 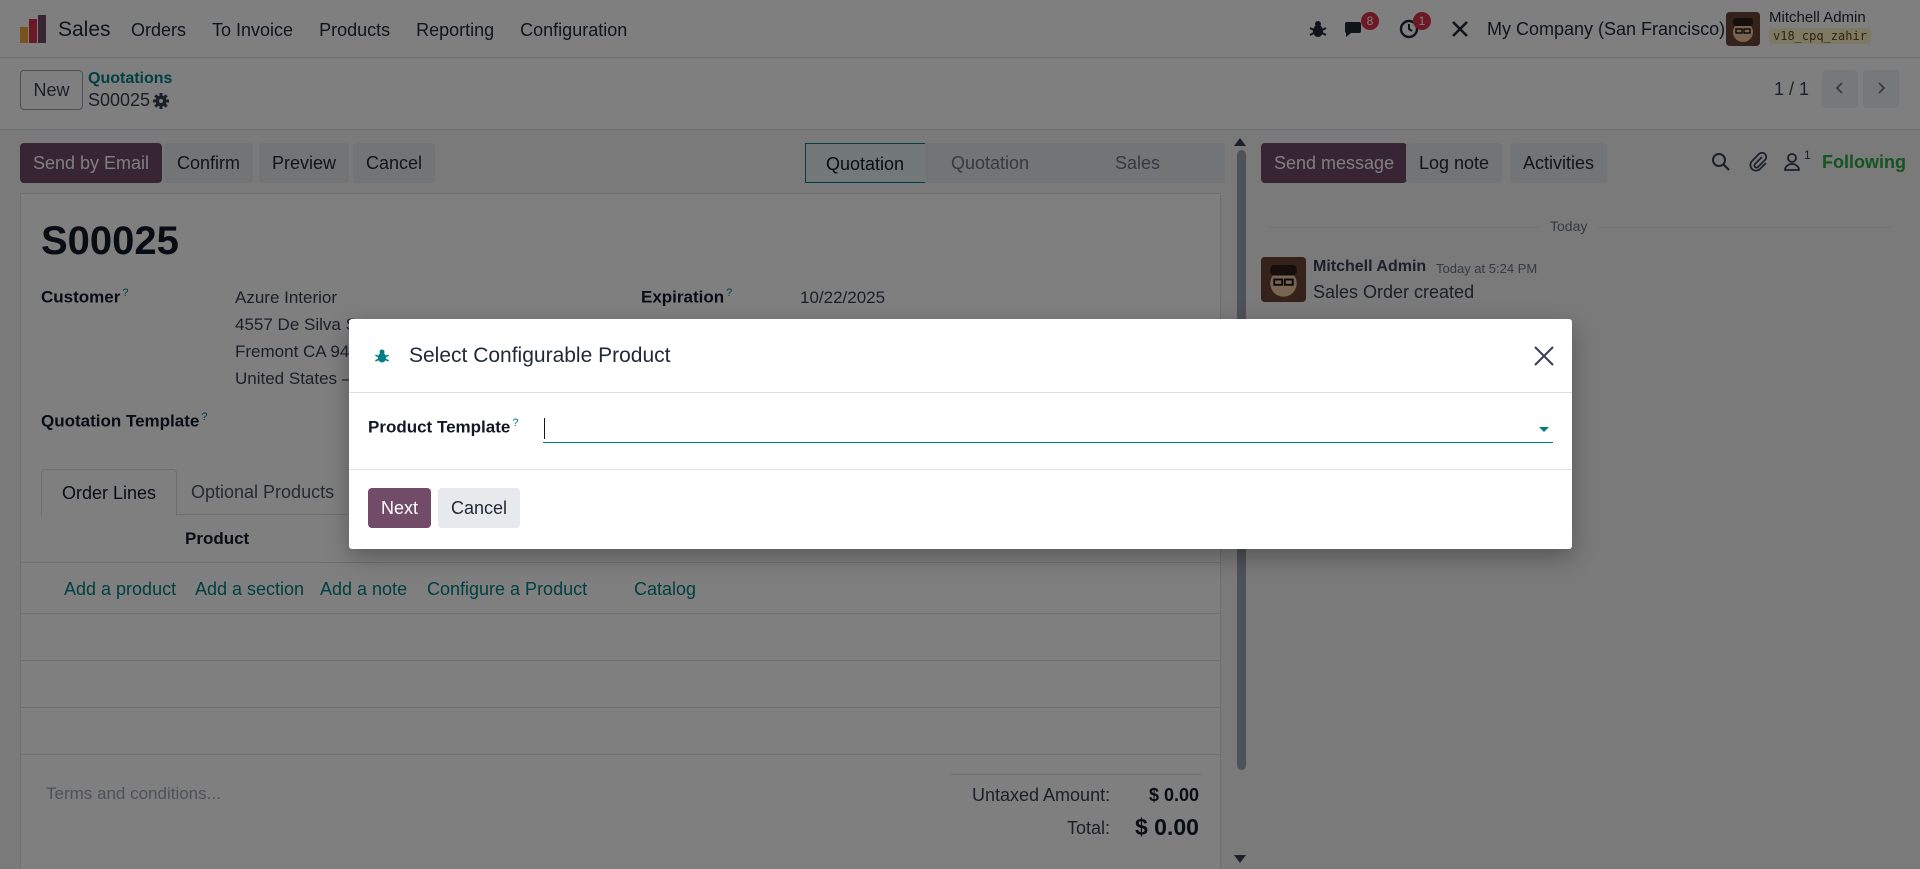 I want to click on modal-header: Select Configurable Product, so click(x=960, y=356).